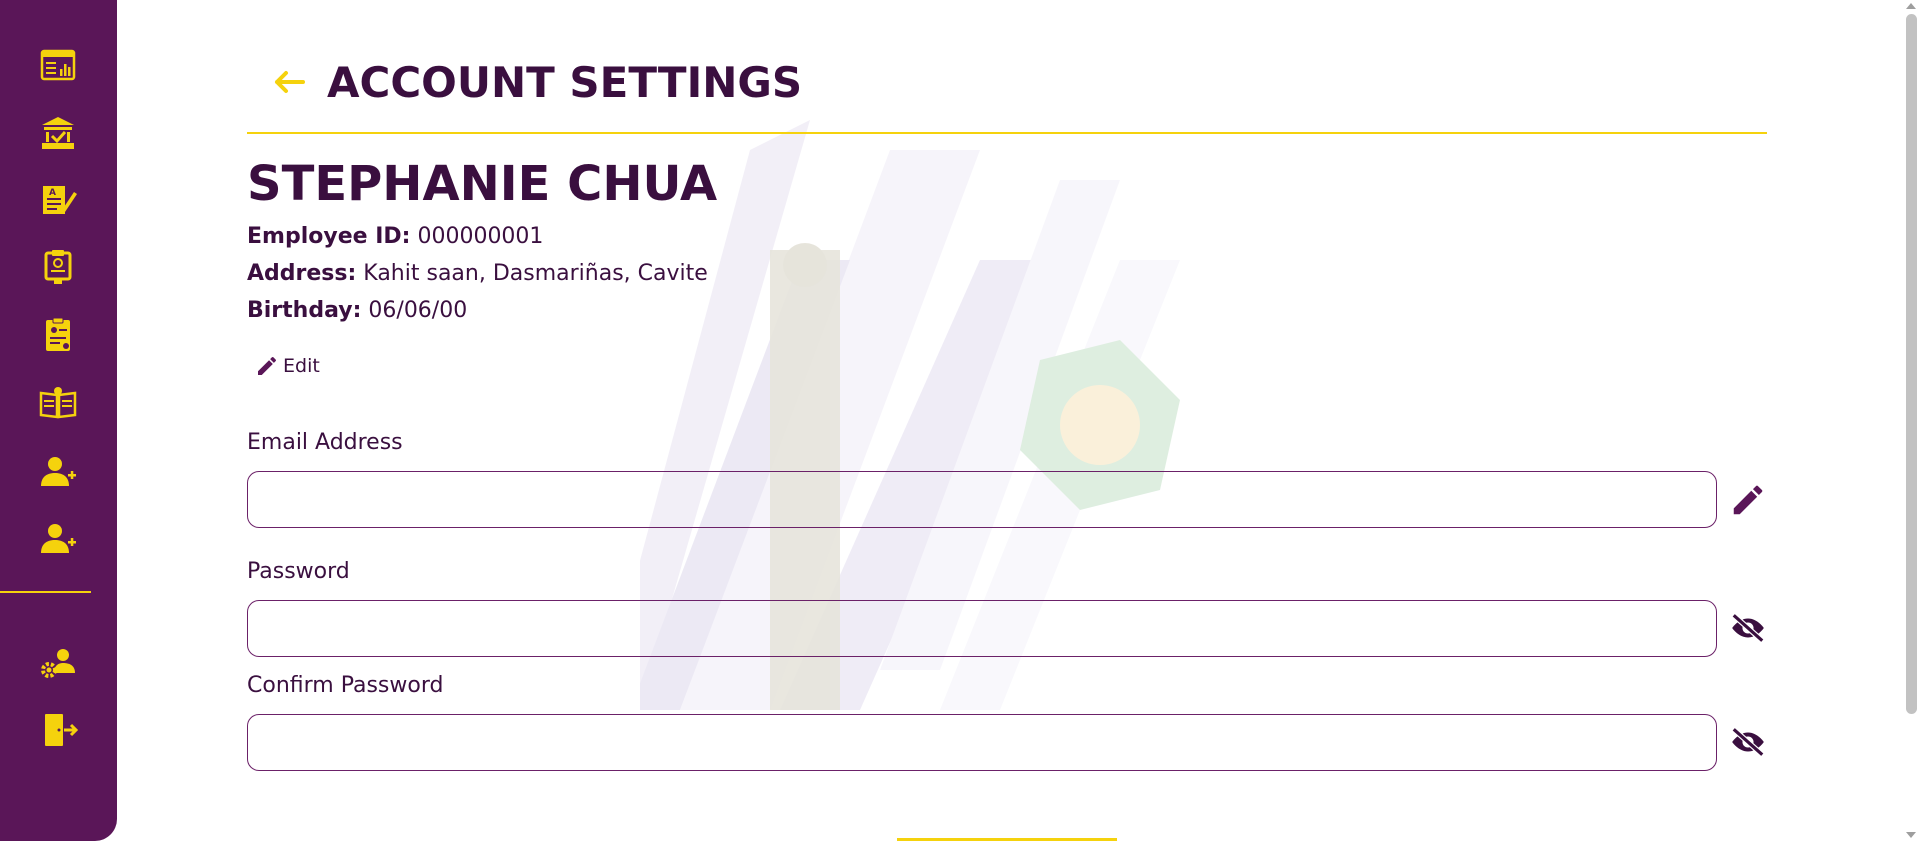 The height and width of the screenshot is (841, 1920). Describe the element at coordinates (345, 685) in the screenshot. I see `confirm-password-label: Confirm Password` at that location.